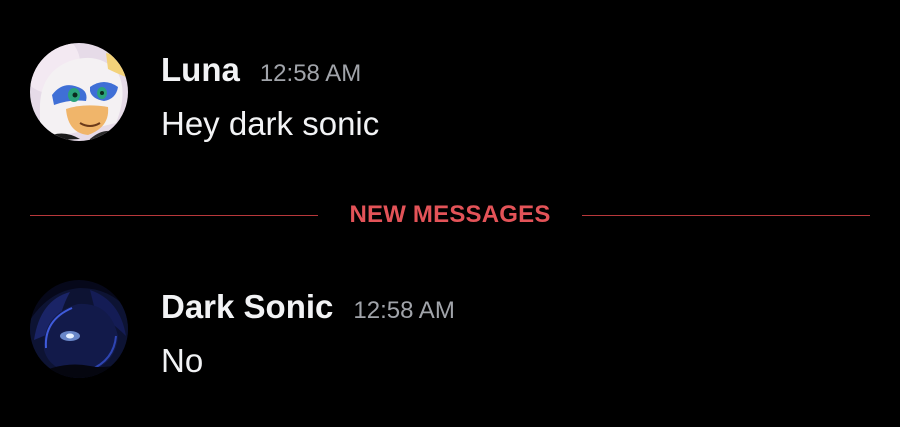 This screenshot has width=900, height=427. I want to click on bat-character-avatar-icon, so click(79, 92).